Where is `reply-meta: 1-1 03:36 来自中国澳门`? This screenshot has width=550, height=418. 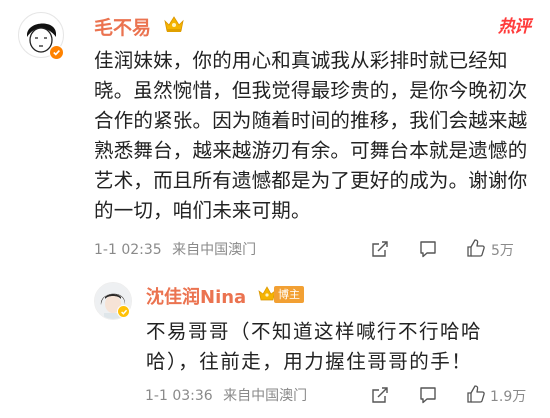 reply-meta: 1-1 03:36 来自中国澳门 is located at coordinates (226, 395).